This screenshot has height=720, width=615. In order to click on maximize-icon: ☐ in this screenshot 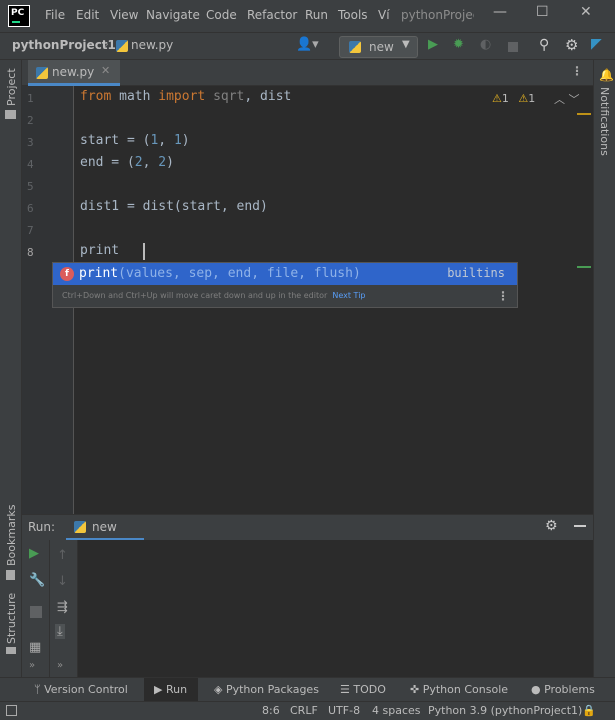, I will do `click(542, 12)`.